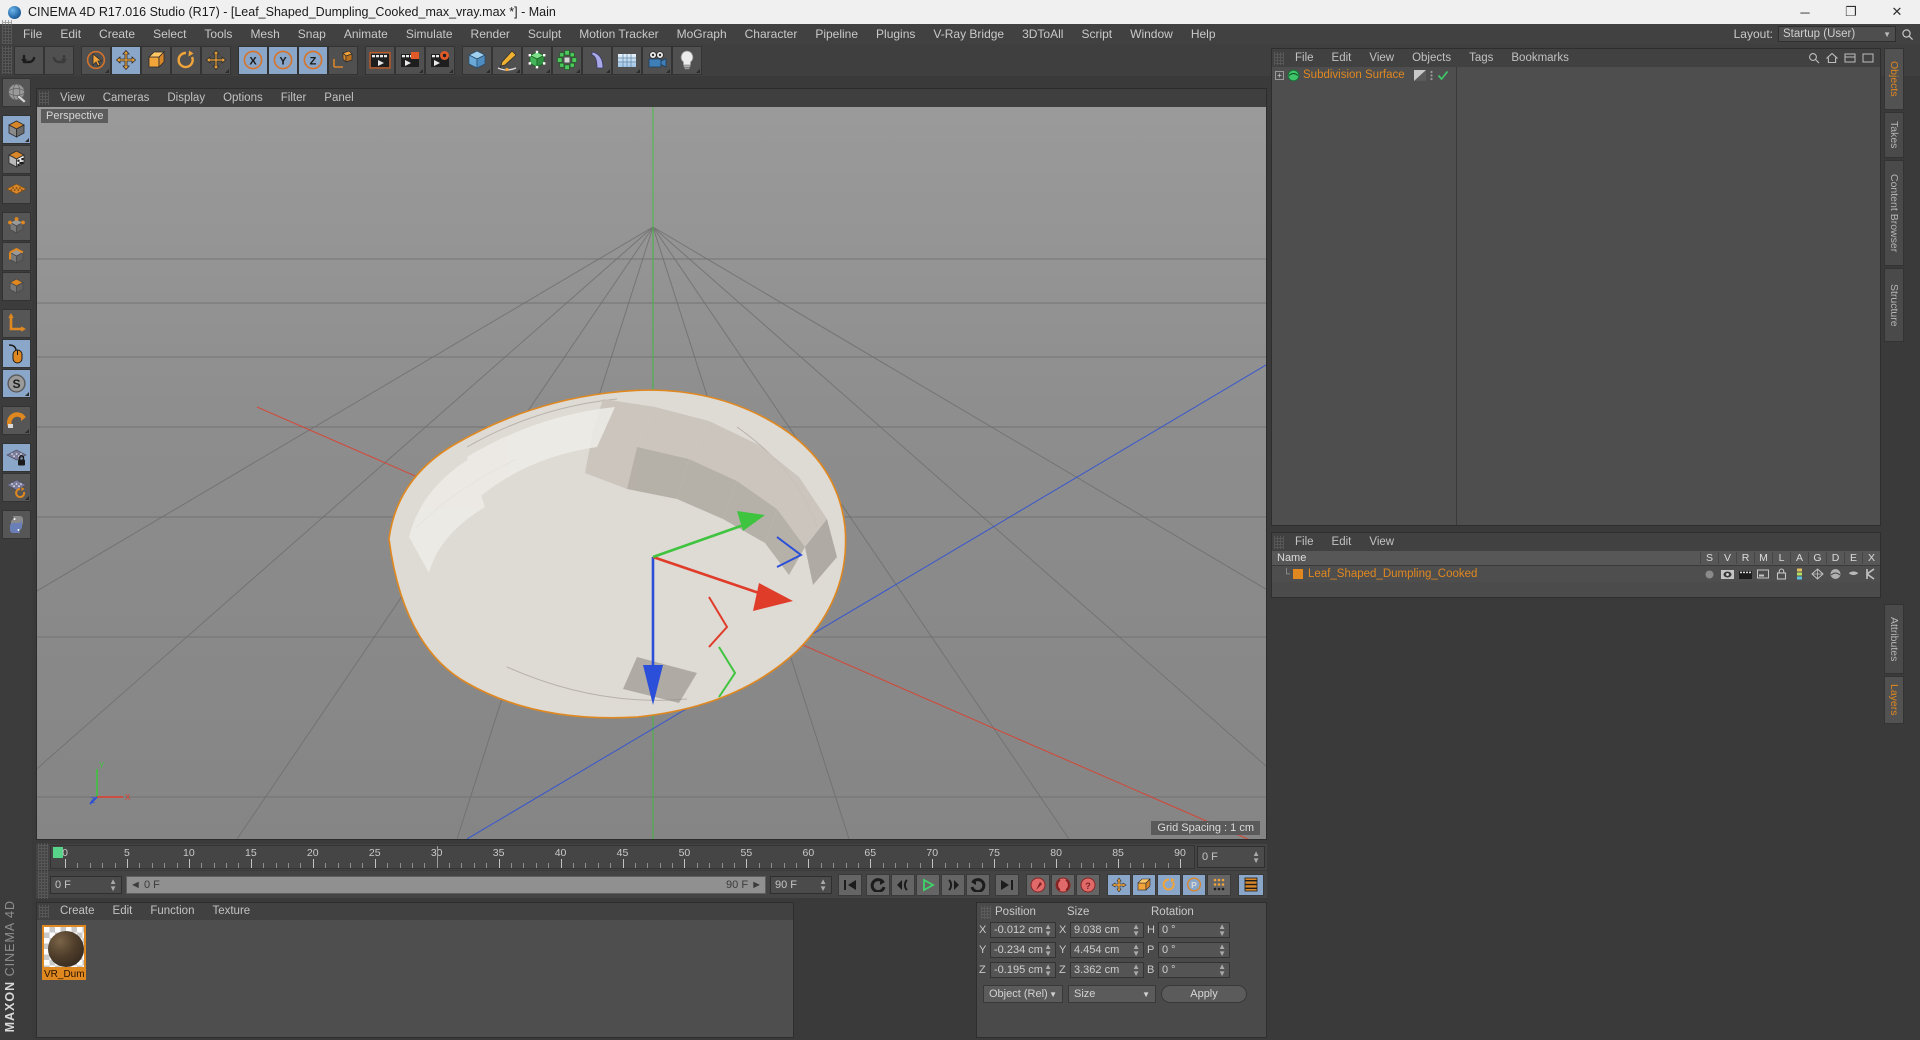 Image resolution: width=1920 pixels, height=1040 pixels. Describe the element at coordinates (1364, 296) in the screenshot. I see `object-tree: + Subdivision Surface` at that location.